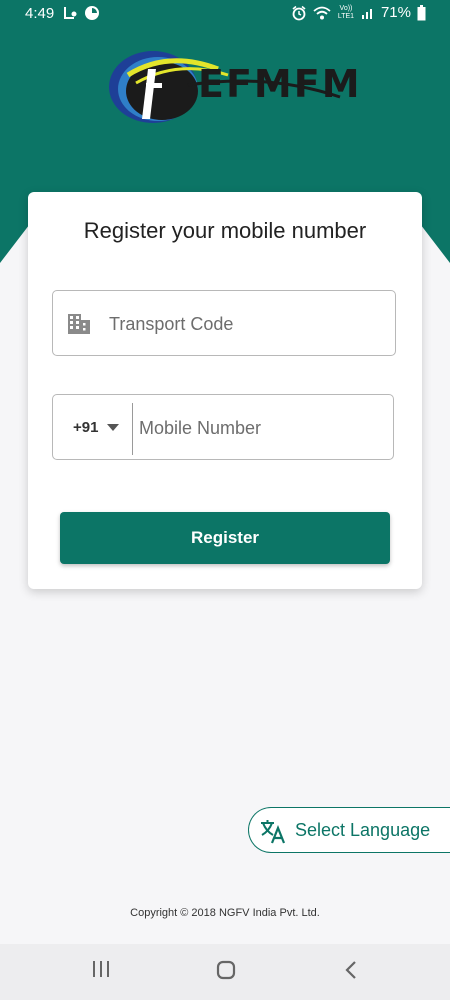  What do you see at coordinates (358, 12) in the screenshot?
I see `status-right-icons: Vo)) LTE1 71%` at bounding box center [358, 12].